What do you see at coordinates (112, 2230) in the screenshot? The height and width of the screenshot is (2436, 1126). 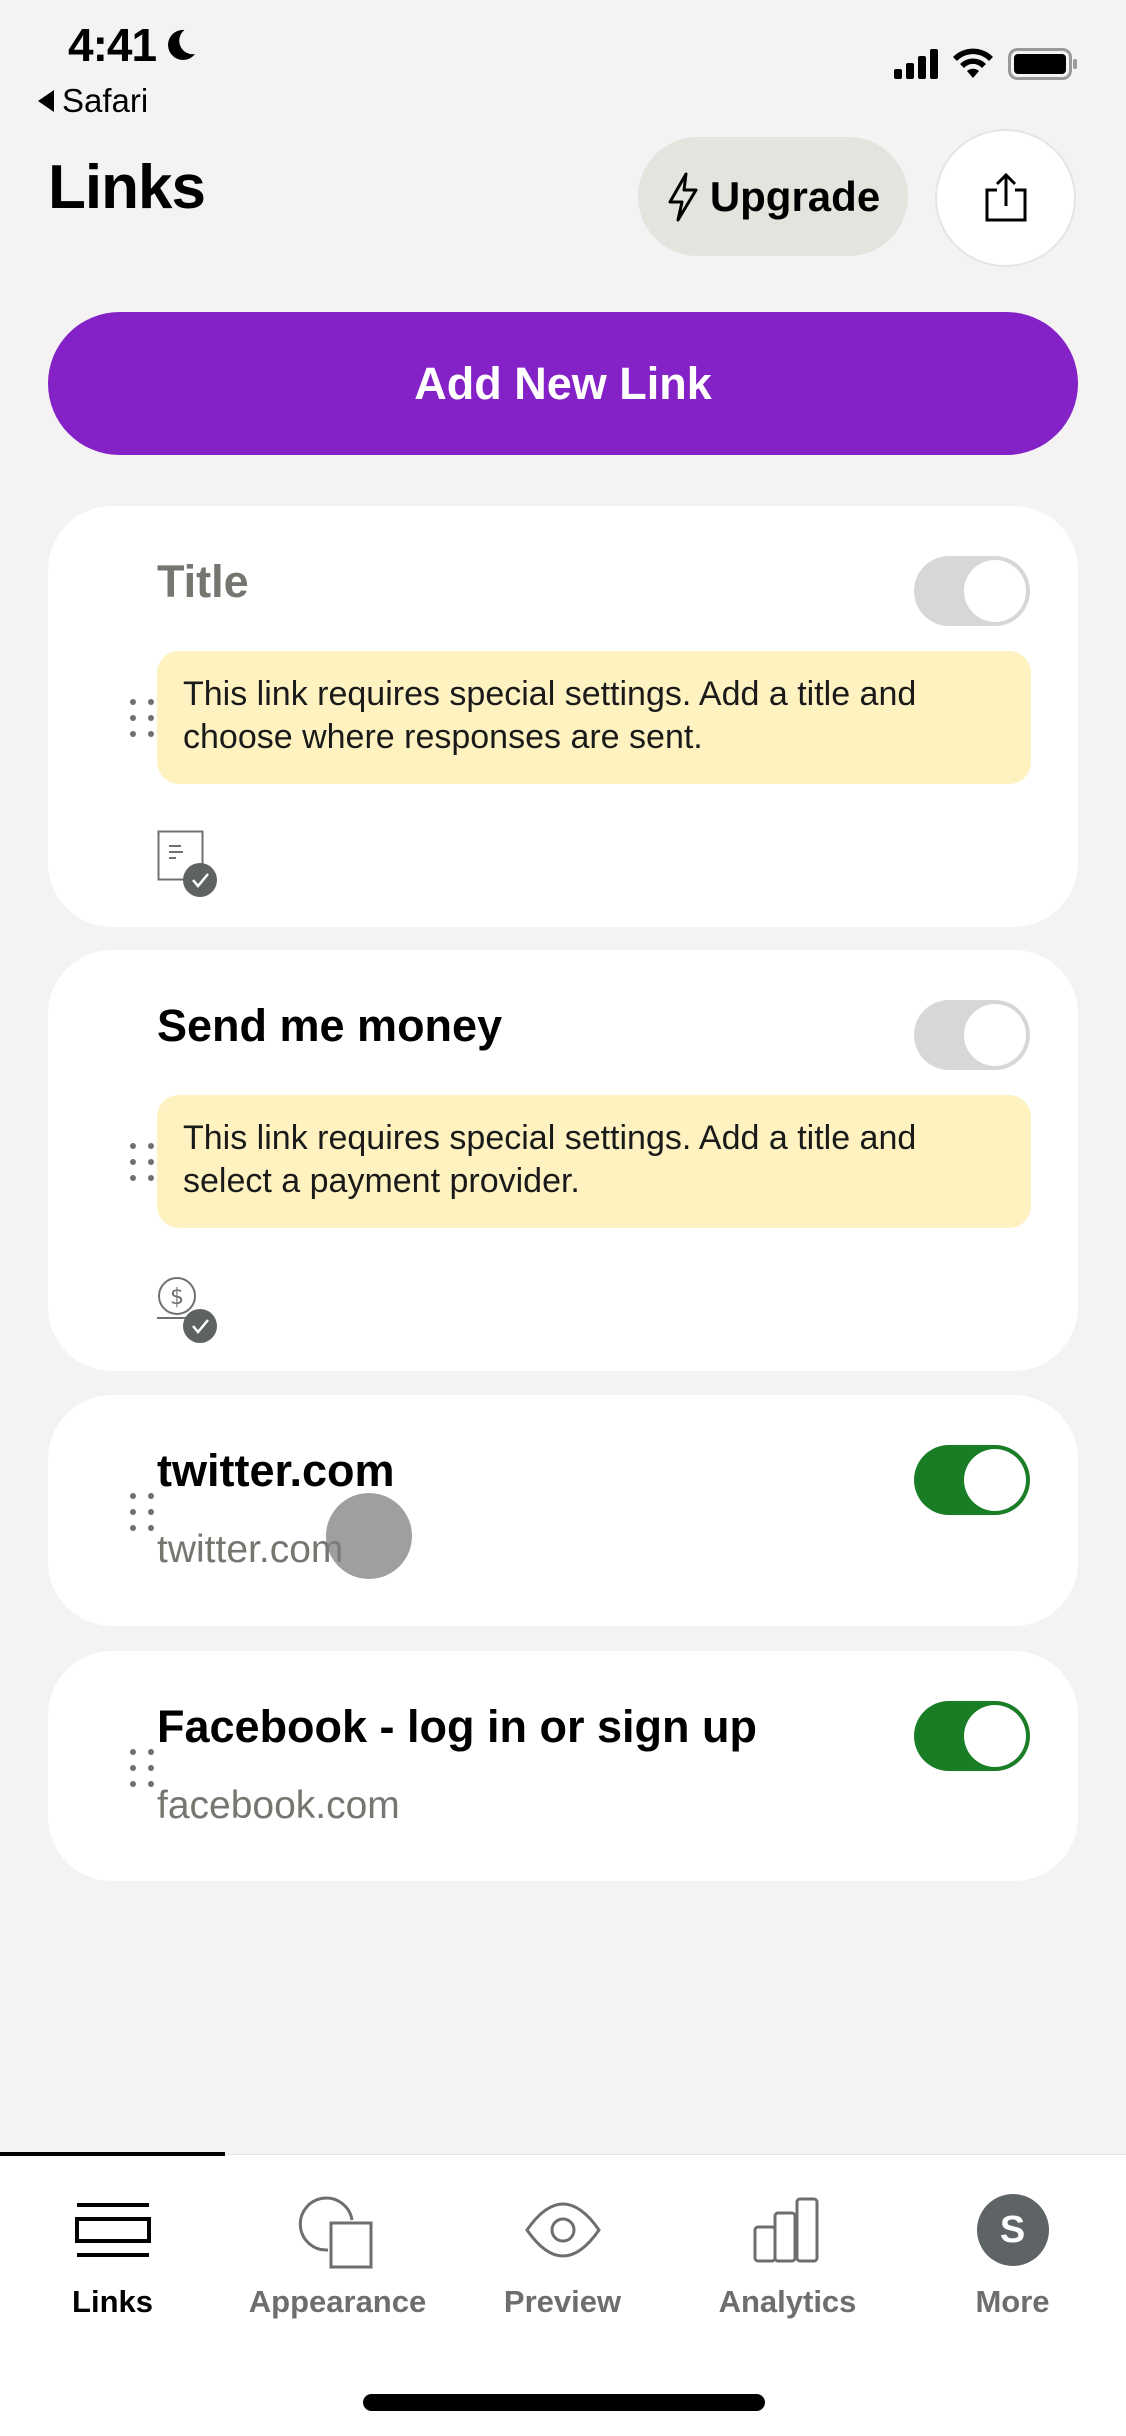 I see `links-icon` at bounding box center [112, 2230].